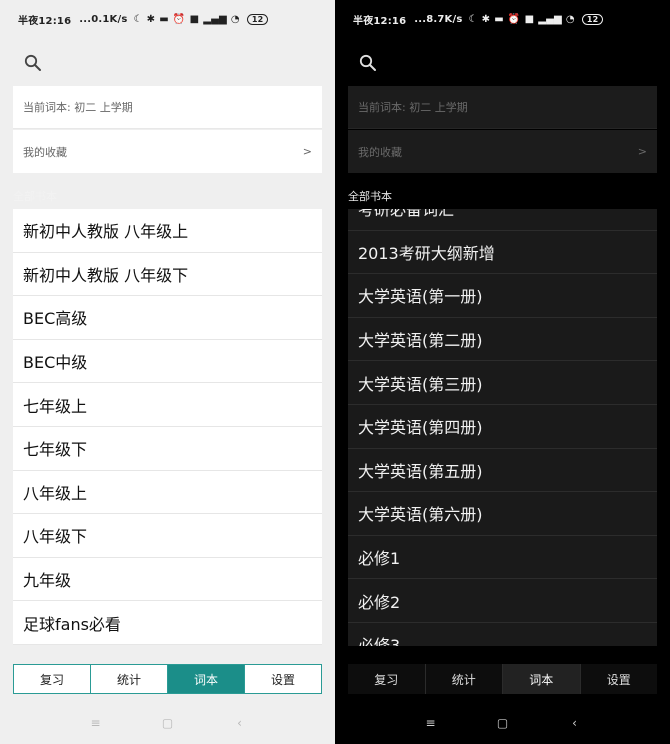 This screenshot has width=670, height=744. Describe the element at coordinates (502, 220) in the screenshot. I see `book-item: 考研必备词汇` at that location.